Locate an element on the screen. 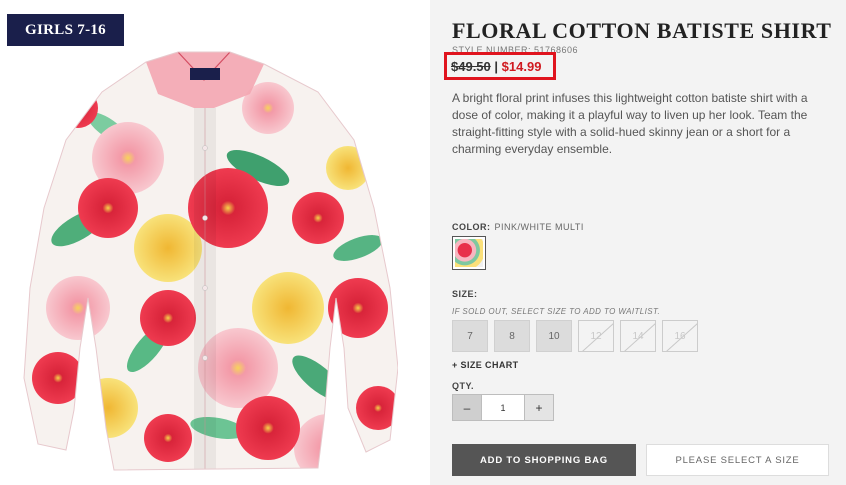 The width and height of the screenshot is (846, 485). swatch-image is located at coordinates (469, 253).